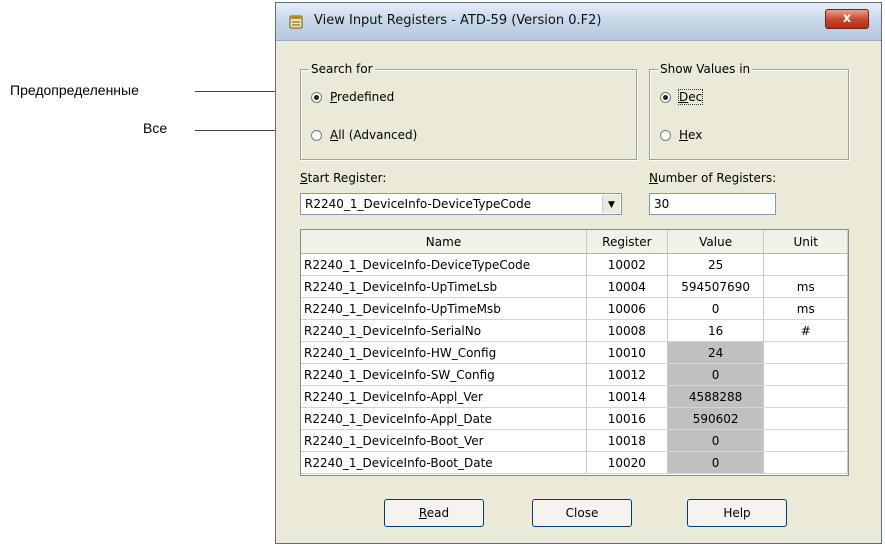 This screenshot has height=546, width=885. I want to click on table-row: R2240_1_DeviceInfo-DeviceTypeCode 10002 25, so click(574, 264).